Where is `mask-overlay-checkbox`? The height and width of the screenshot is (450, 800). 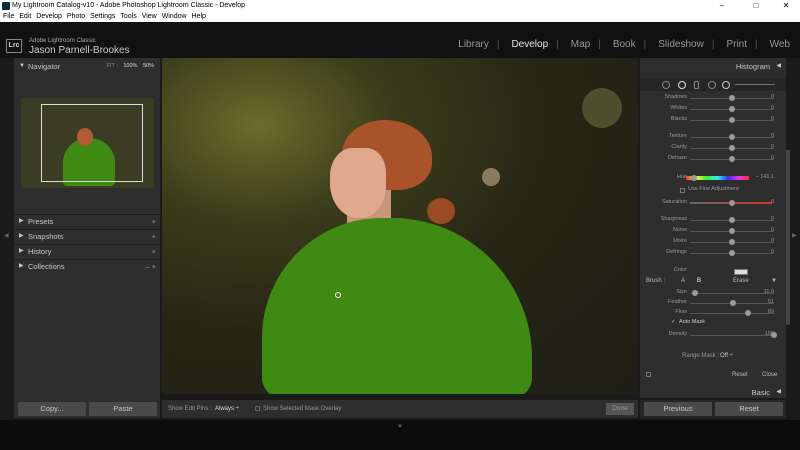
mask-overlay-checkbox is located at coordinates (257, 408).